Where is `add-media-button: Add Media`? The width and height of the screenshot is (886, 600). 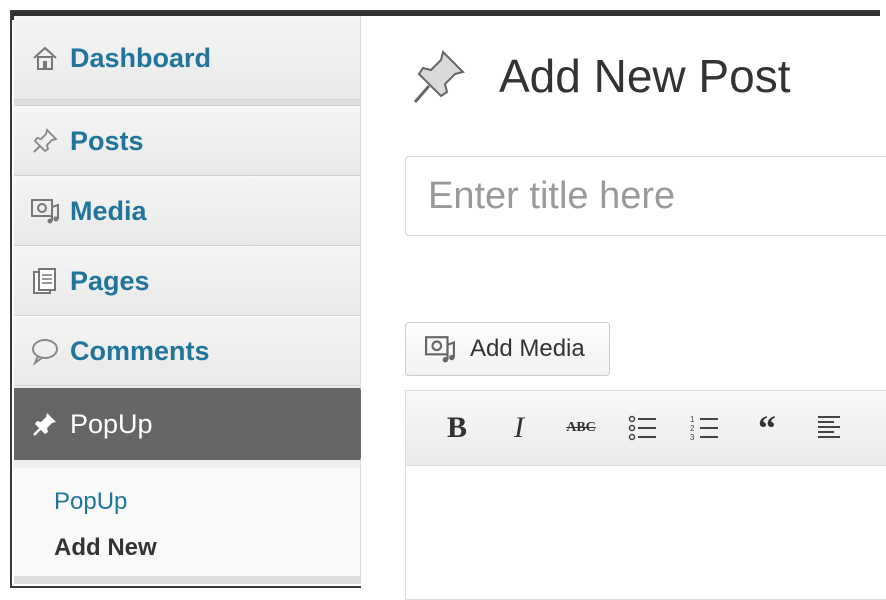
add-media-button: Add Media is located at coordinates (507, 349).